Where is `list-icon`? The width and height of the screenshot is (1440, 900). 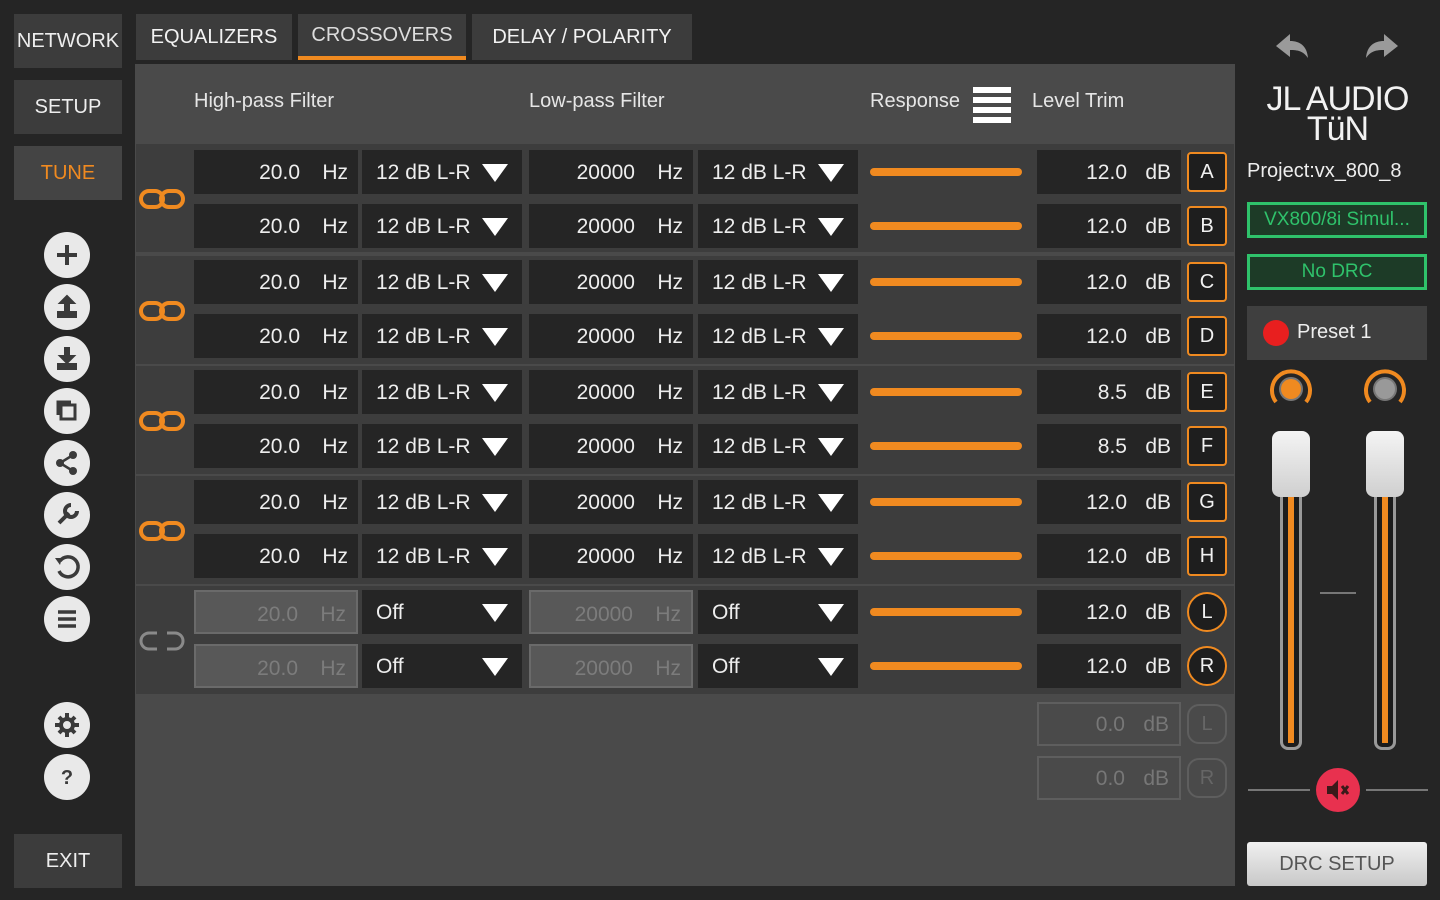
list-icon is located at coordinates (67, 619).